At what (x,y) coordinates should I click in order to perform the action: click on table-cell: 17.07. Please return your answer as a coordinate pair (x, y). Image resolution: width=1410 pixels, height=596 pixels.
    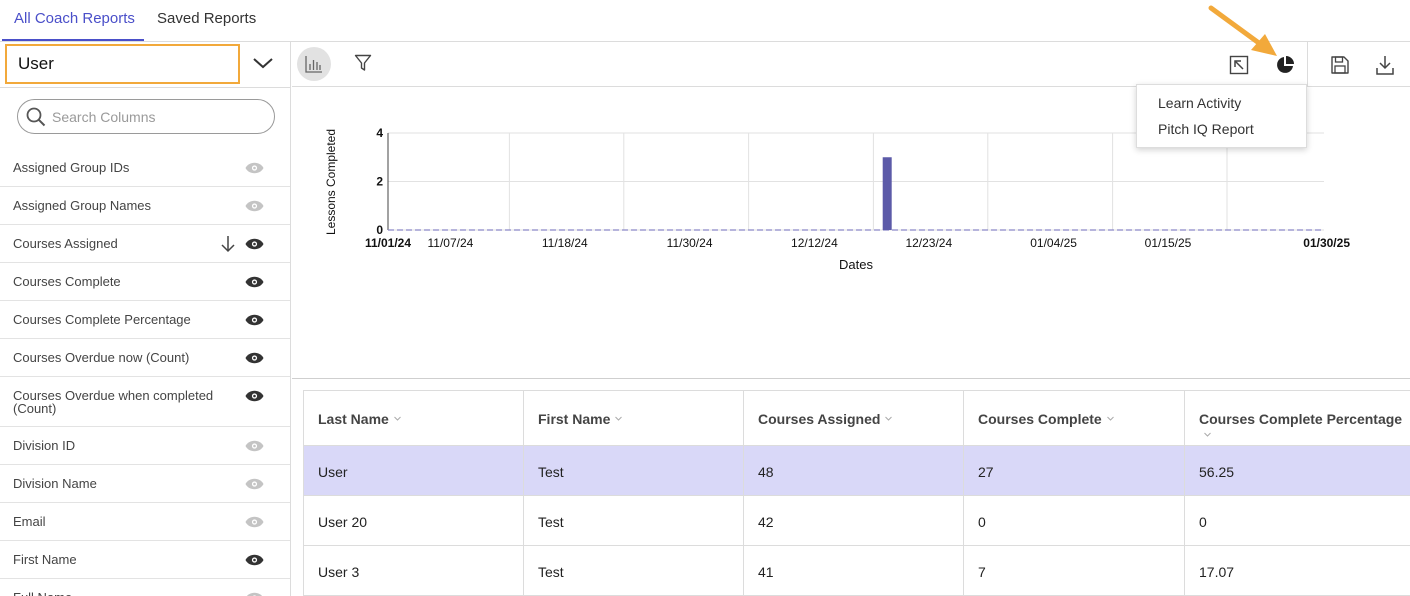
    Looking at the image, I should click on (1297, 570).